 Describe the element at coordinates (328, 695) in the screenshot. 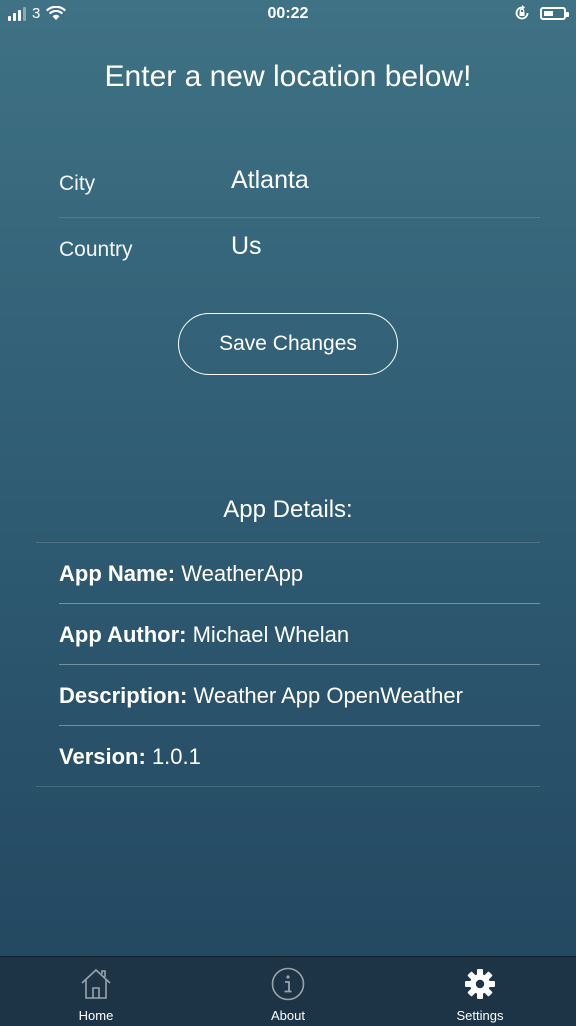

I see `detail-value: Weather App OpenWeather` at that location.